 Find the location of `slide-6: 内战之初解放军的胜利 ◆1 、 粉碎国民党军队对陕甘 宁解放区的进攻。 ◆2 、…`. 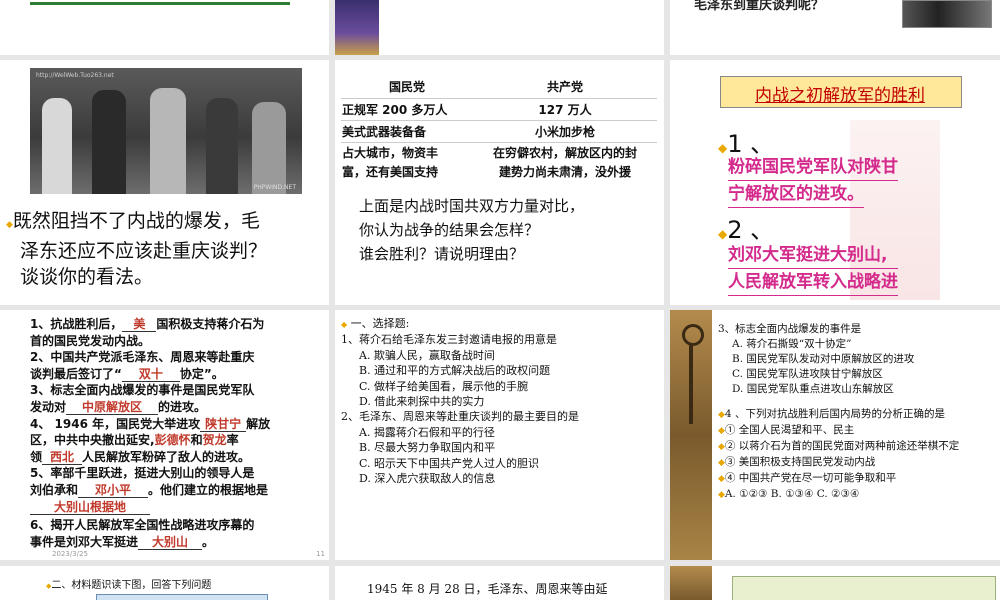

slide-6: 内战之初解放军的胜利 ◆1 、 粉碎国民党军队对陕甘 宁解放区的进攻。 ◆2 、… is located at coordinates (835, 182).